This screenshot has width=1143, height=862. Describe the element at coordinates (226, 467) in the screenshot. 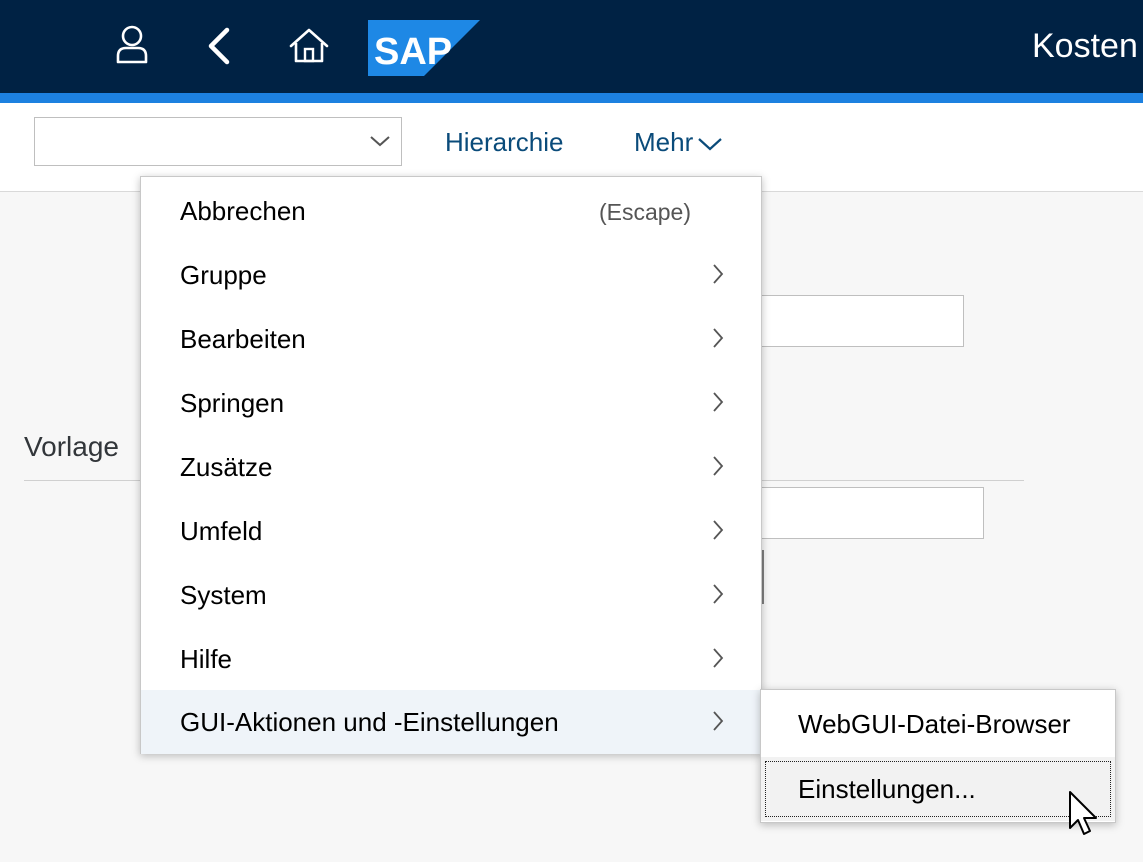

I see `menu-item-label: Zusätze` at that location.